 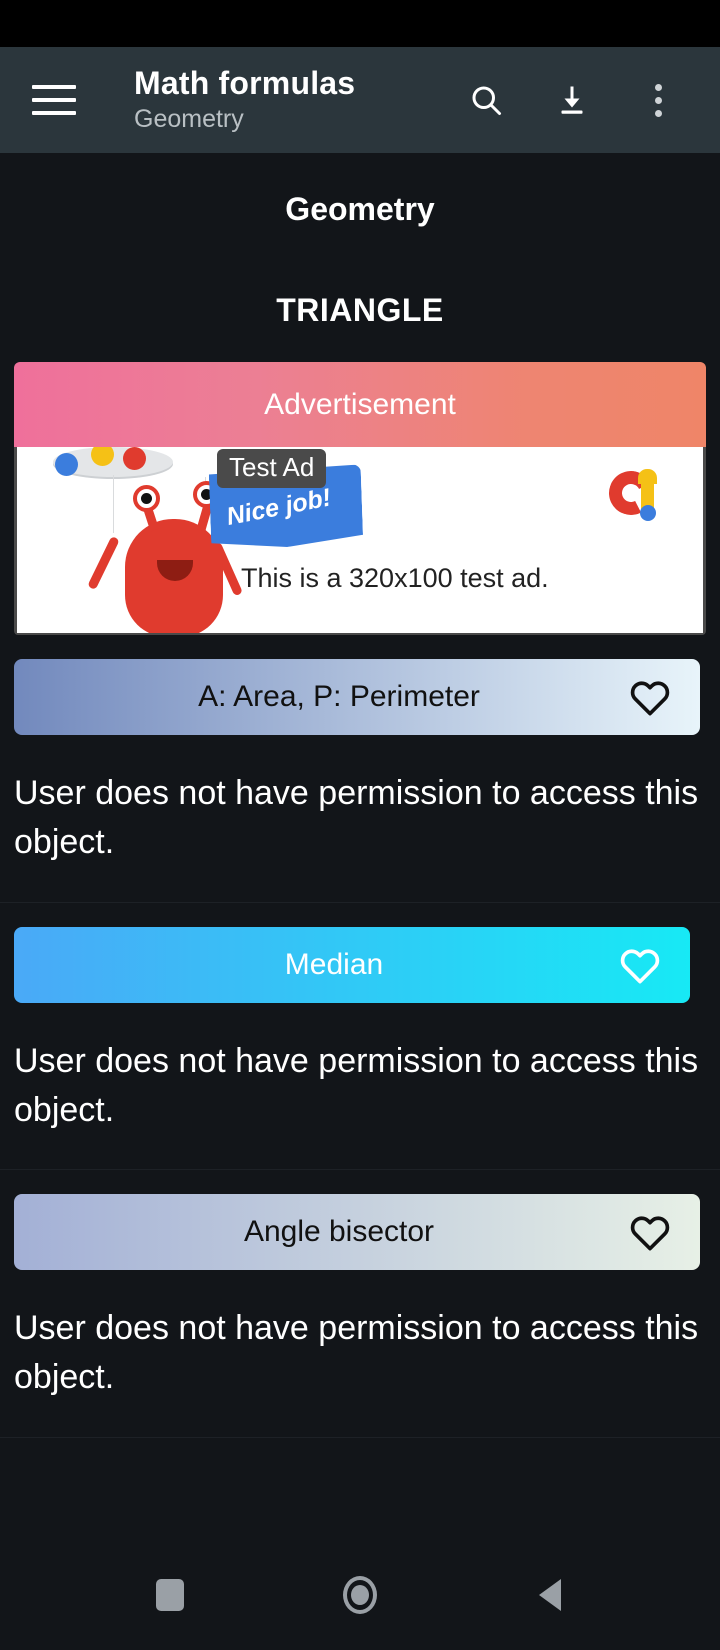 What do you see at coordinates (360, 23) in the screenshot?
I see `status-bar` at bounding box center [360, 23].